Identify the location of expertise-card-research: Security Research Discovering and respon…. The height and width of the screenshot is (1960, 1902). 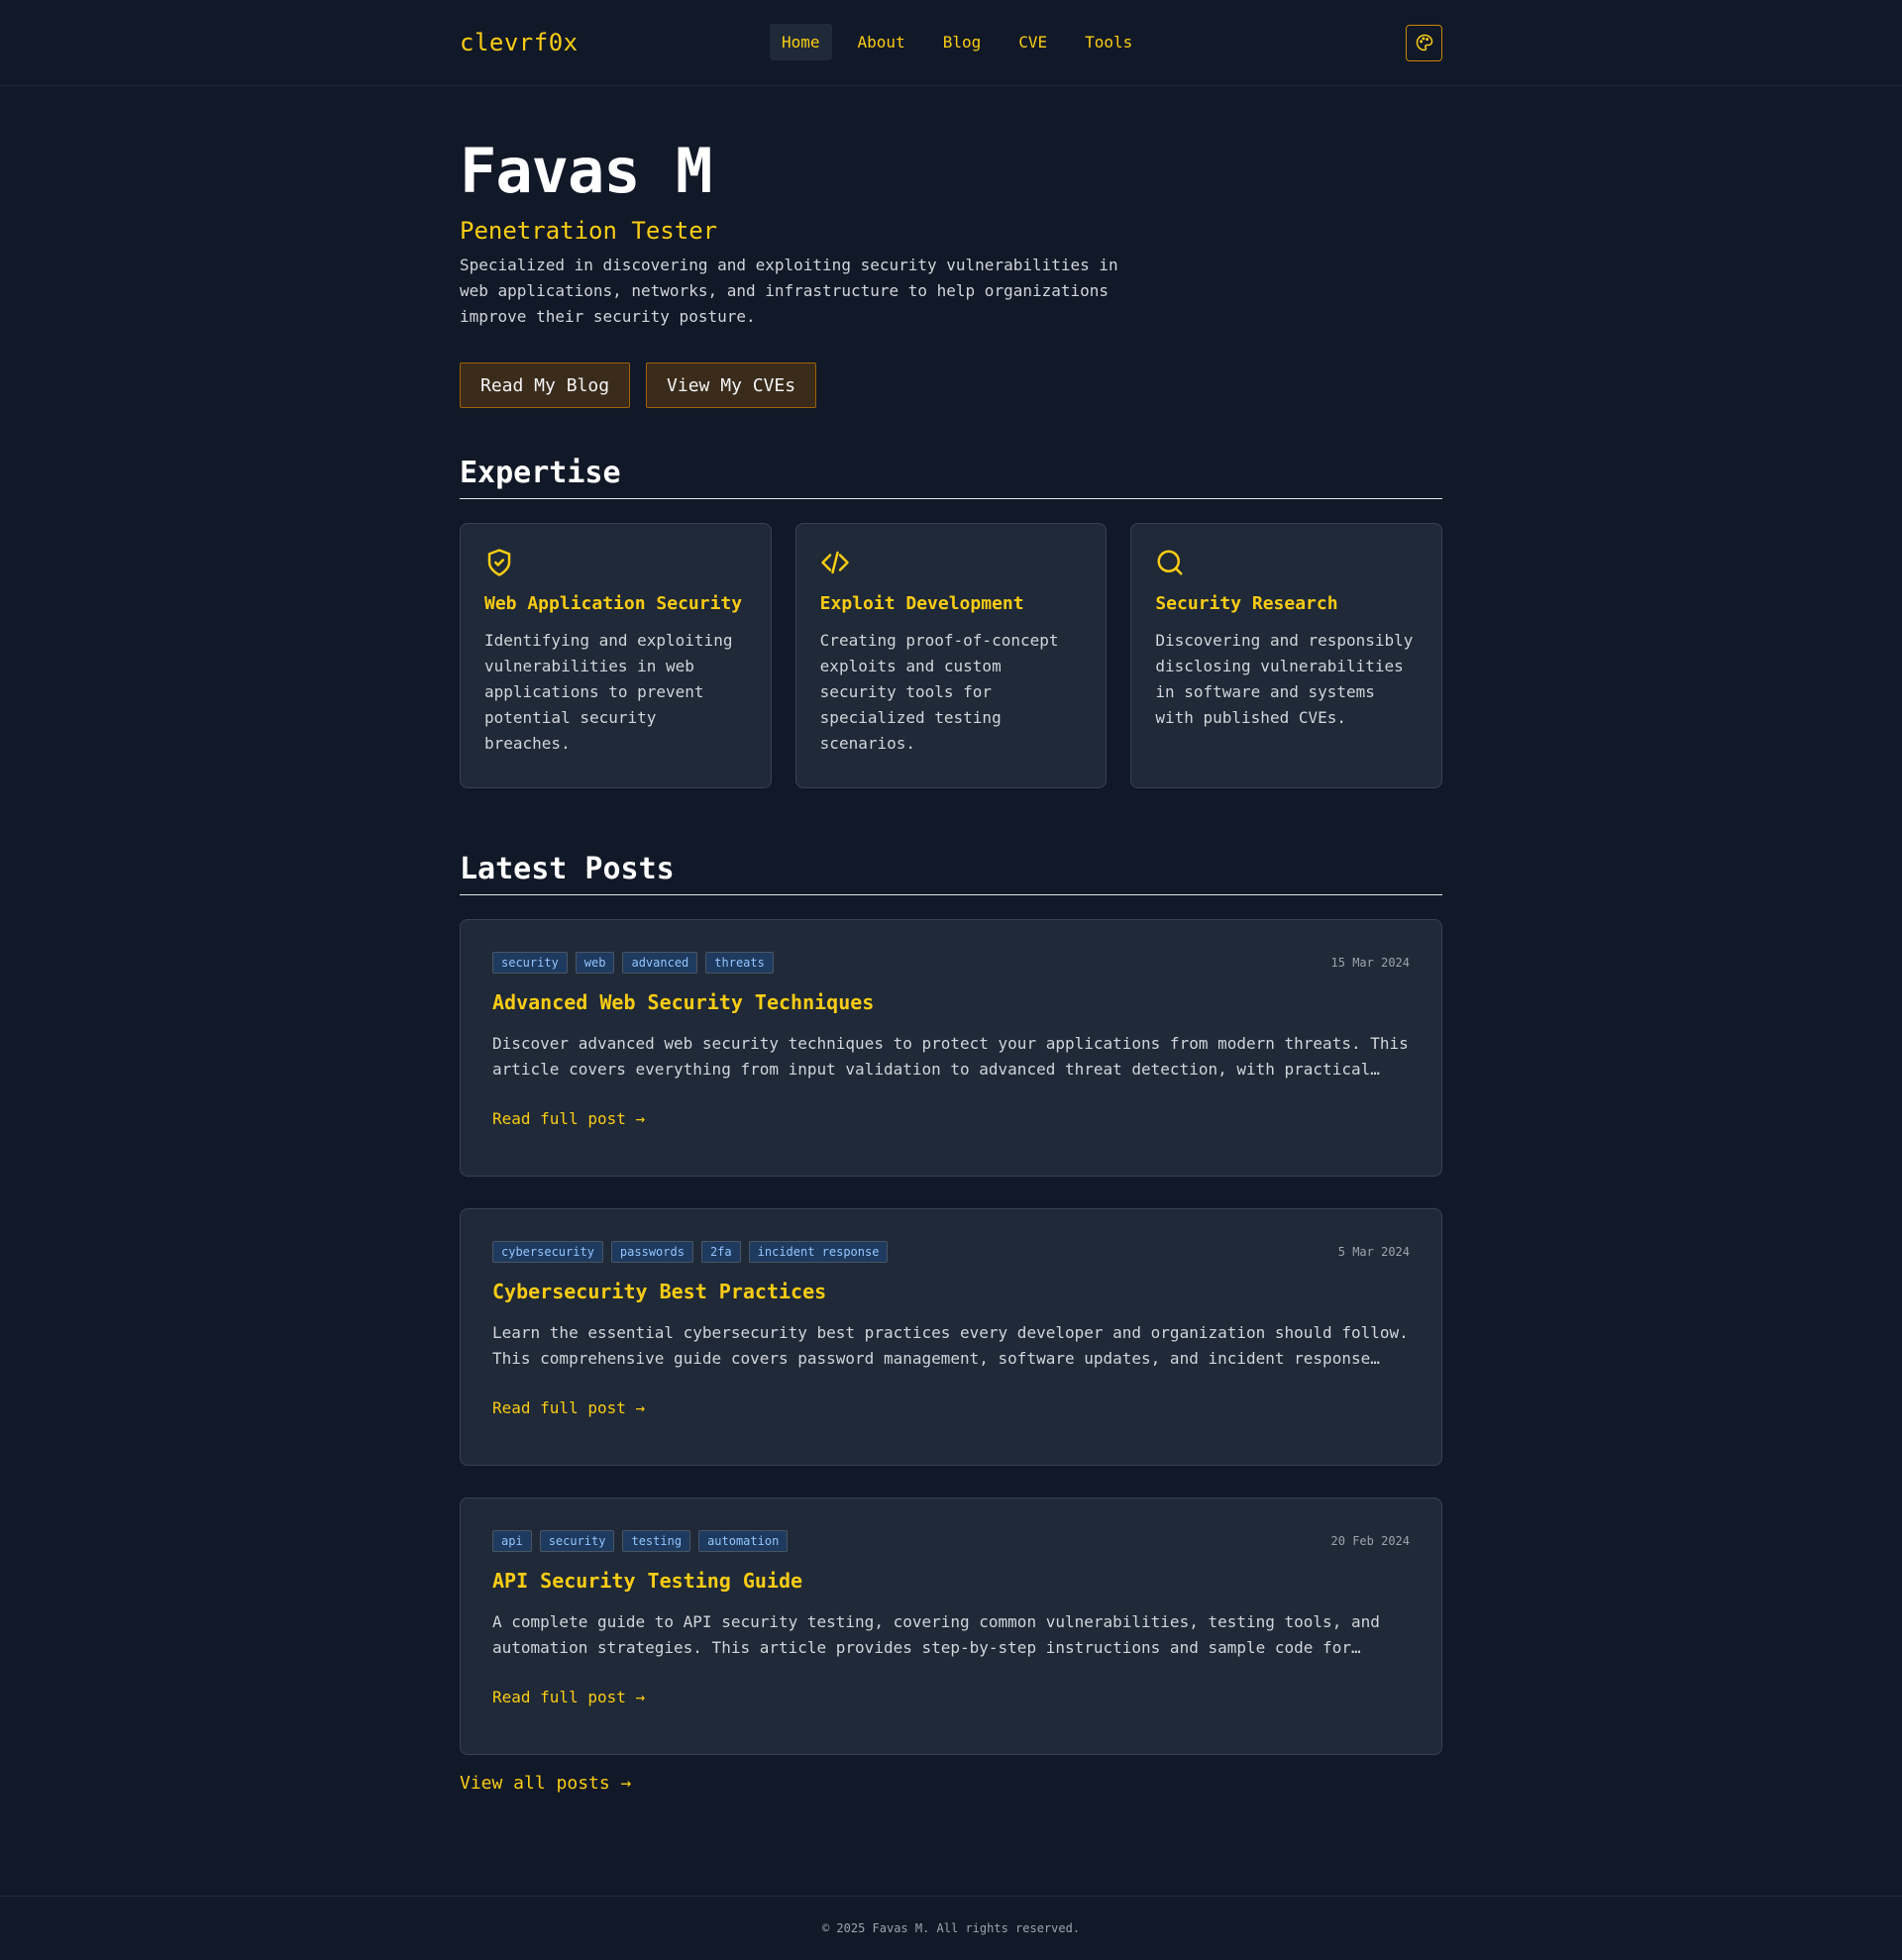
(1286, 656).